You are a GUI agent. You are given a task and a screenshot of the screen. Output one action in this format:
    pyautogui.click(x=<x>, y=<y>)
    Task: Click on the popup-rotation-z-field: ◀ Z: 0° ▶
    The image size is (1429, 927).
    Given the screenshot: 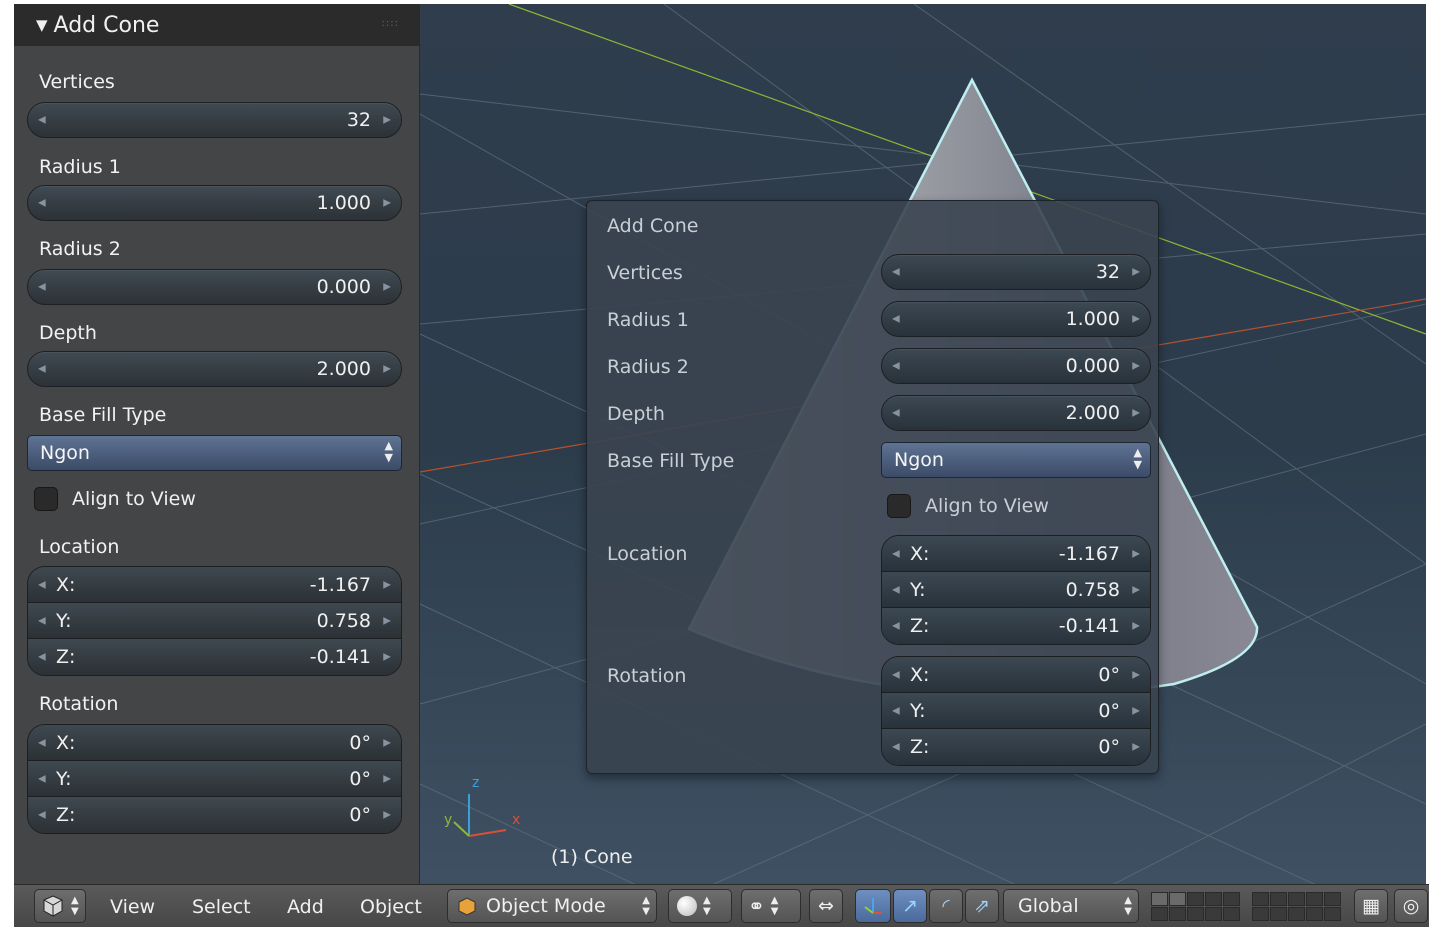 What is the action you would take?
    pyautogui.click(x=1016, y=747)
    